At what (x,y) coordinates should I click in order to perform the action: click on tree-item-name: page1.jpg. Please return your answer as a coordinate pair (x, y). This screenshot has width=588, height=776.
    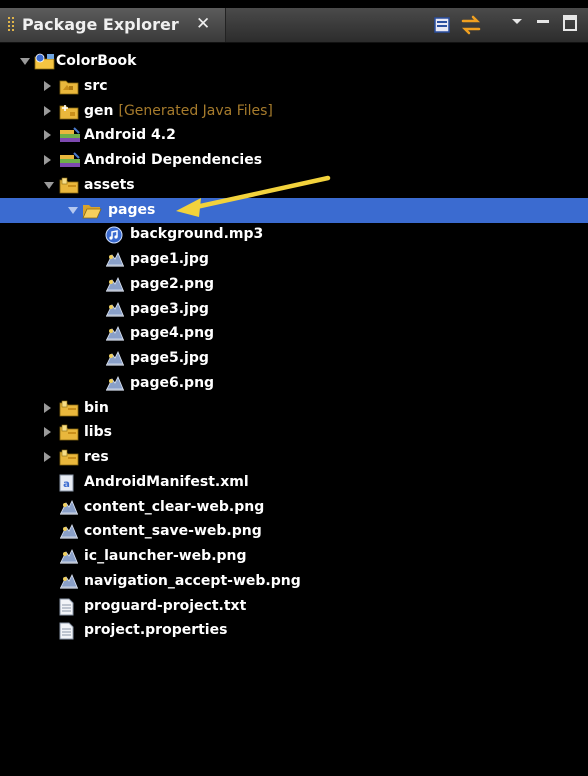
    Looking at the image, I should click on (169, 259).